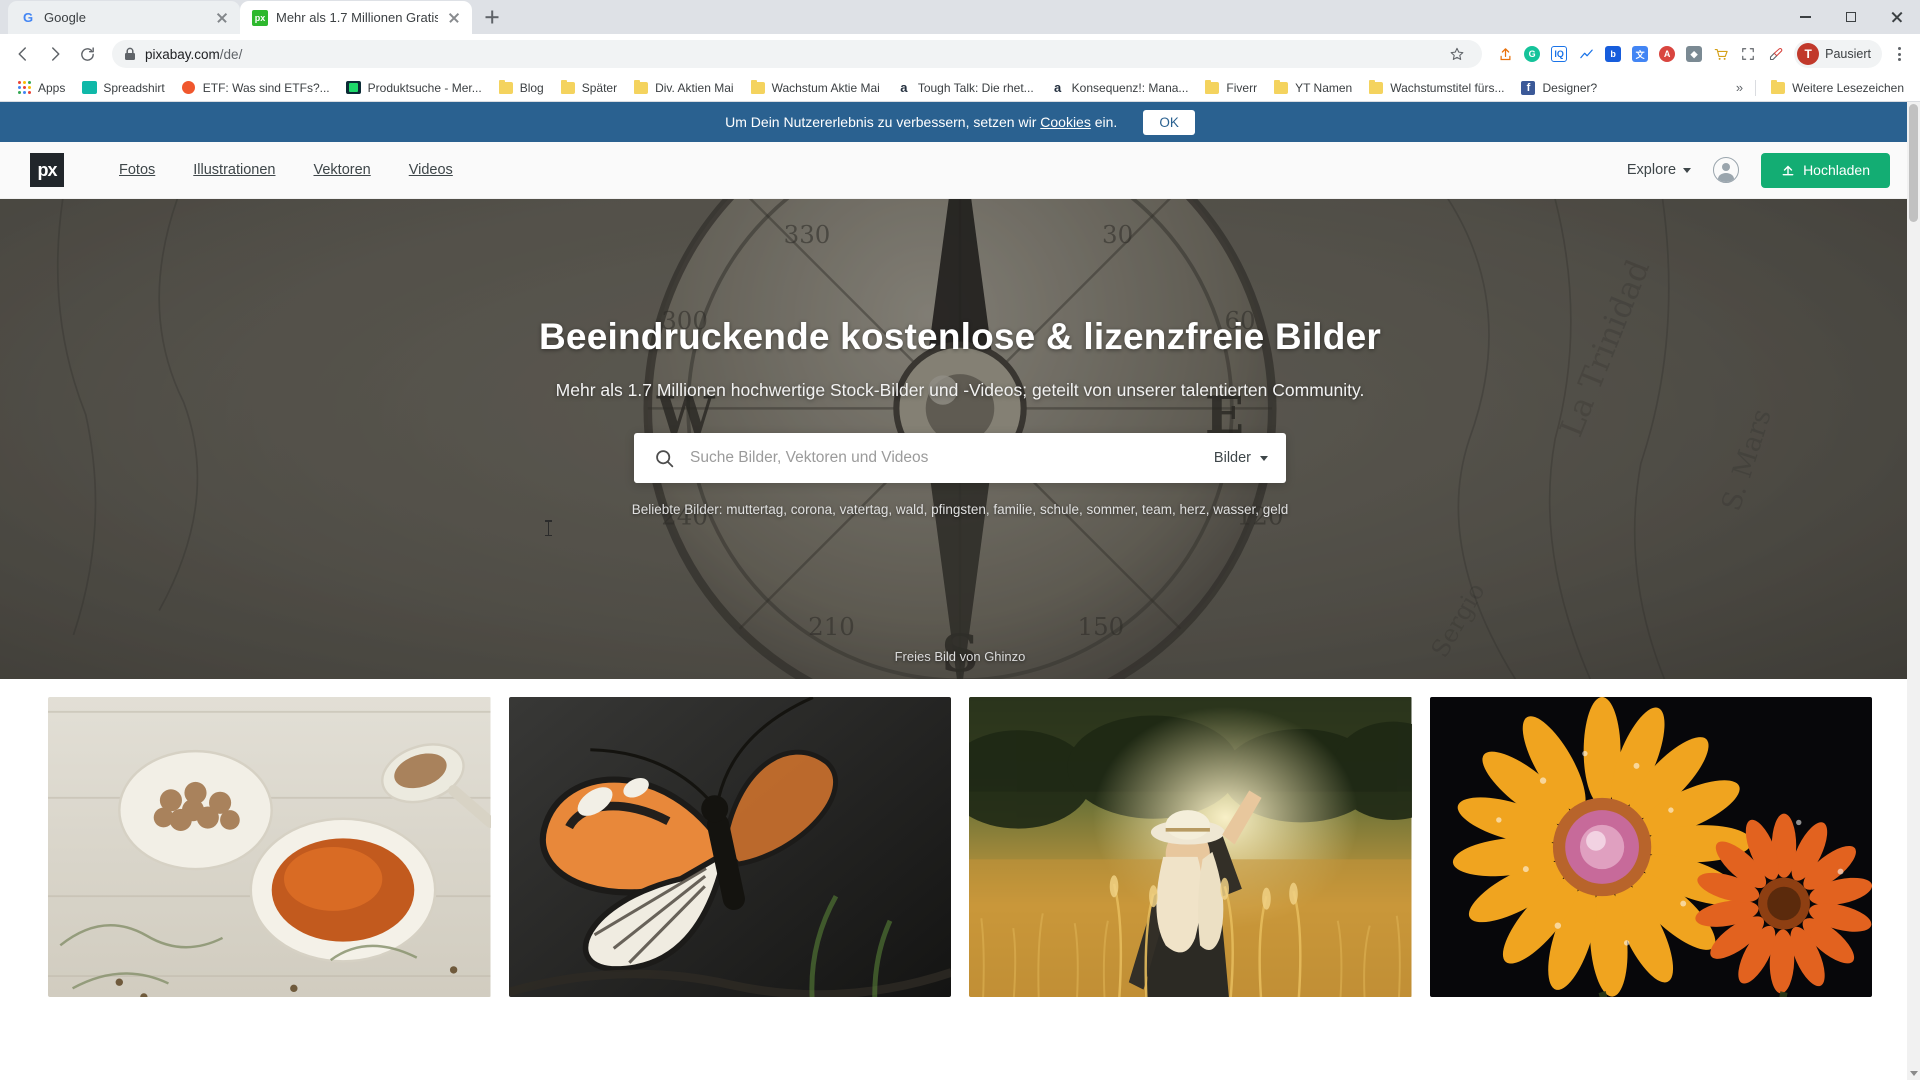 The image size is (1920, 1080). I want to click on bookmarks-overflow-icon: », so click(1739, 87).